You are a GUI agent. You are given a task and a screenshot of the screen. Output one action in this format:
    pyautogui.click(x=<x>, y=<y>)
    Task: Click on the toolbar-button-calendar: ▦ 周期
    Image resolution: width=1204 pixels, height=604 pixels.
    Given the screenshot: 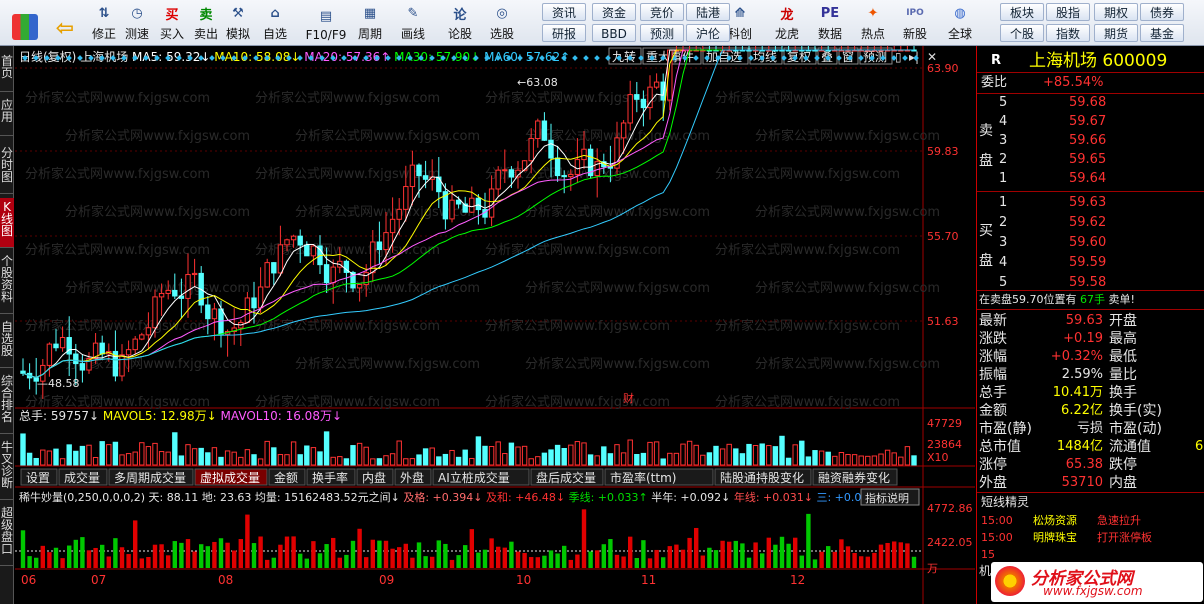 What is the action you would take?
    pyautogui.click(x=370, y=23)
    